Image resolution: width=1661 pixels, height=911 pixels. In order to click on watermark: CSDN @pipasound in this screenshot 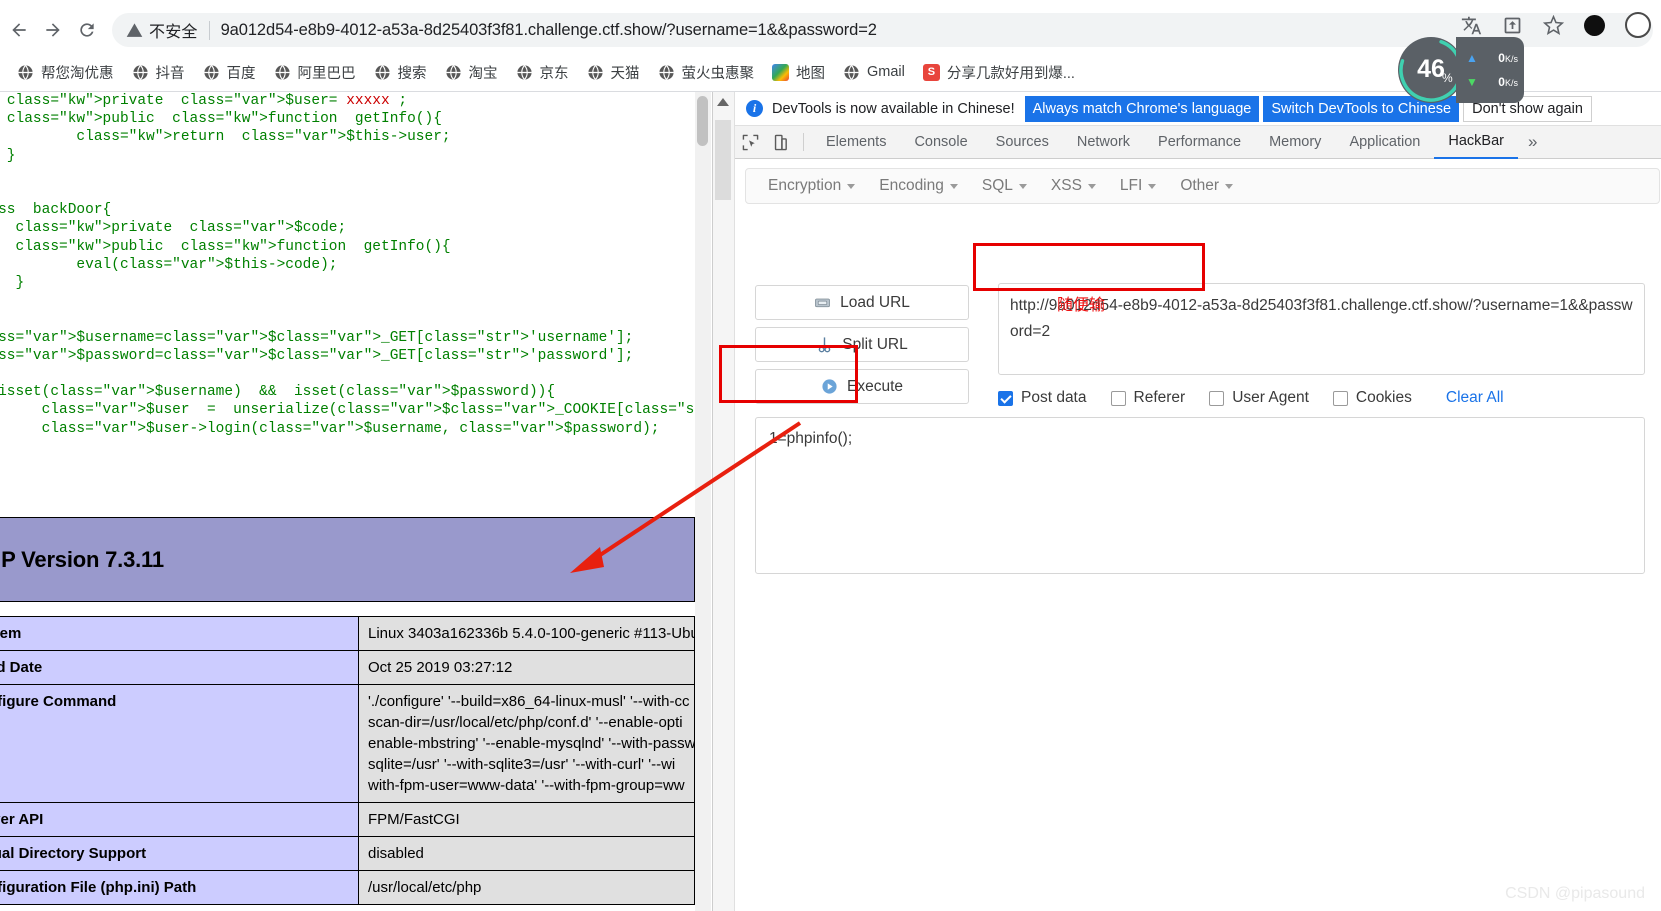, I will do `click(1575, 893)`.